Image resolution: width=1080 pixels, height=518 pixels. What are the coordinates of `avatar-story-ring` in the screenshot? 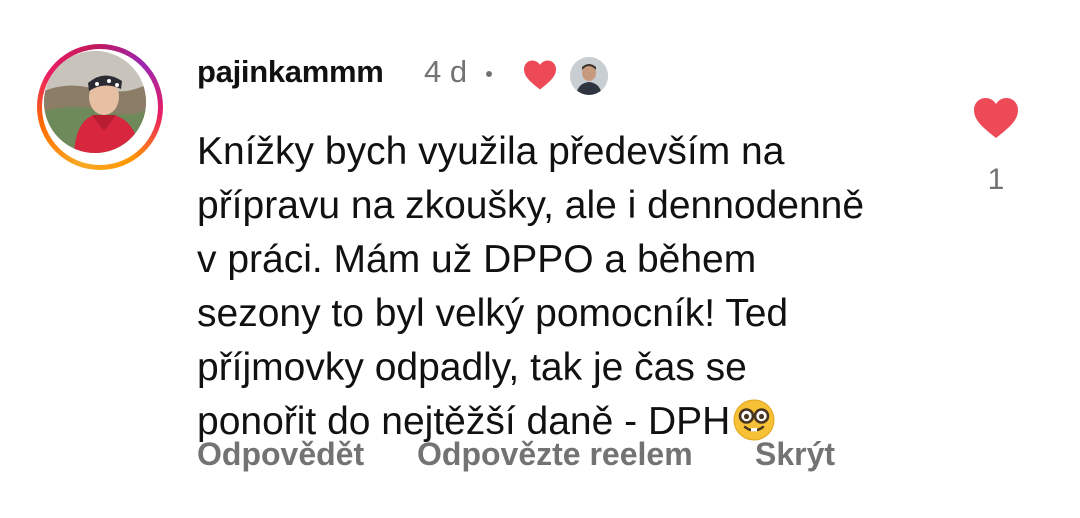 It's located at (100, 107).